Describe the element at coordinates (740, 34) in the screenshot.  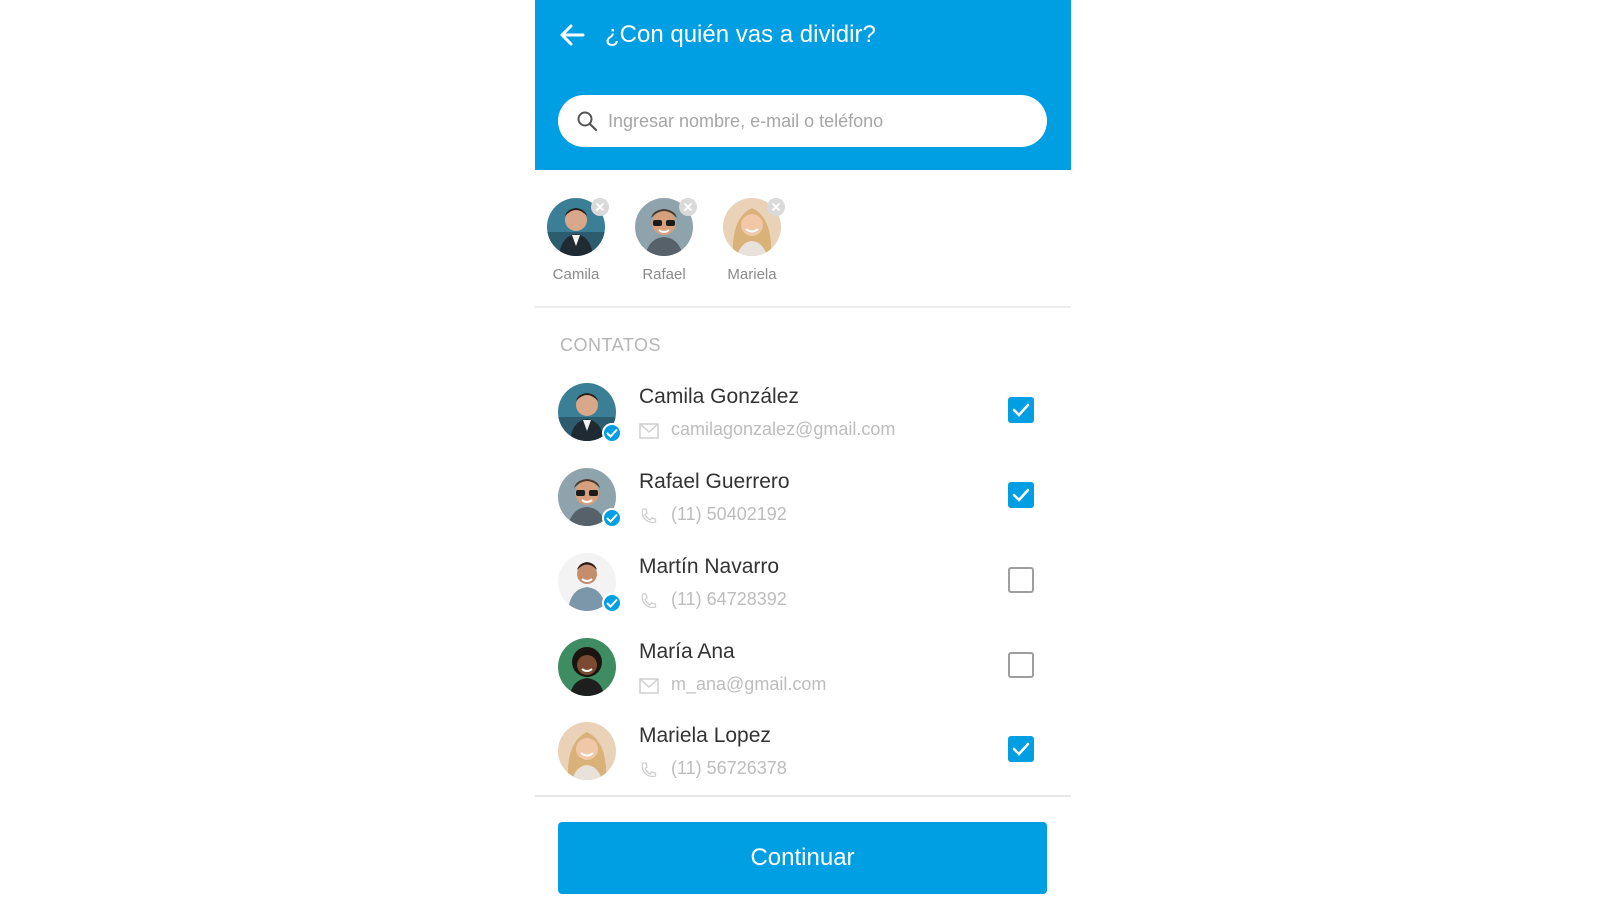
I see `page-title: ¿Con quién vas a dividir?` at that location.